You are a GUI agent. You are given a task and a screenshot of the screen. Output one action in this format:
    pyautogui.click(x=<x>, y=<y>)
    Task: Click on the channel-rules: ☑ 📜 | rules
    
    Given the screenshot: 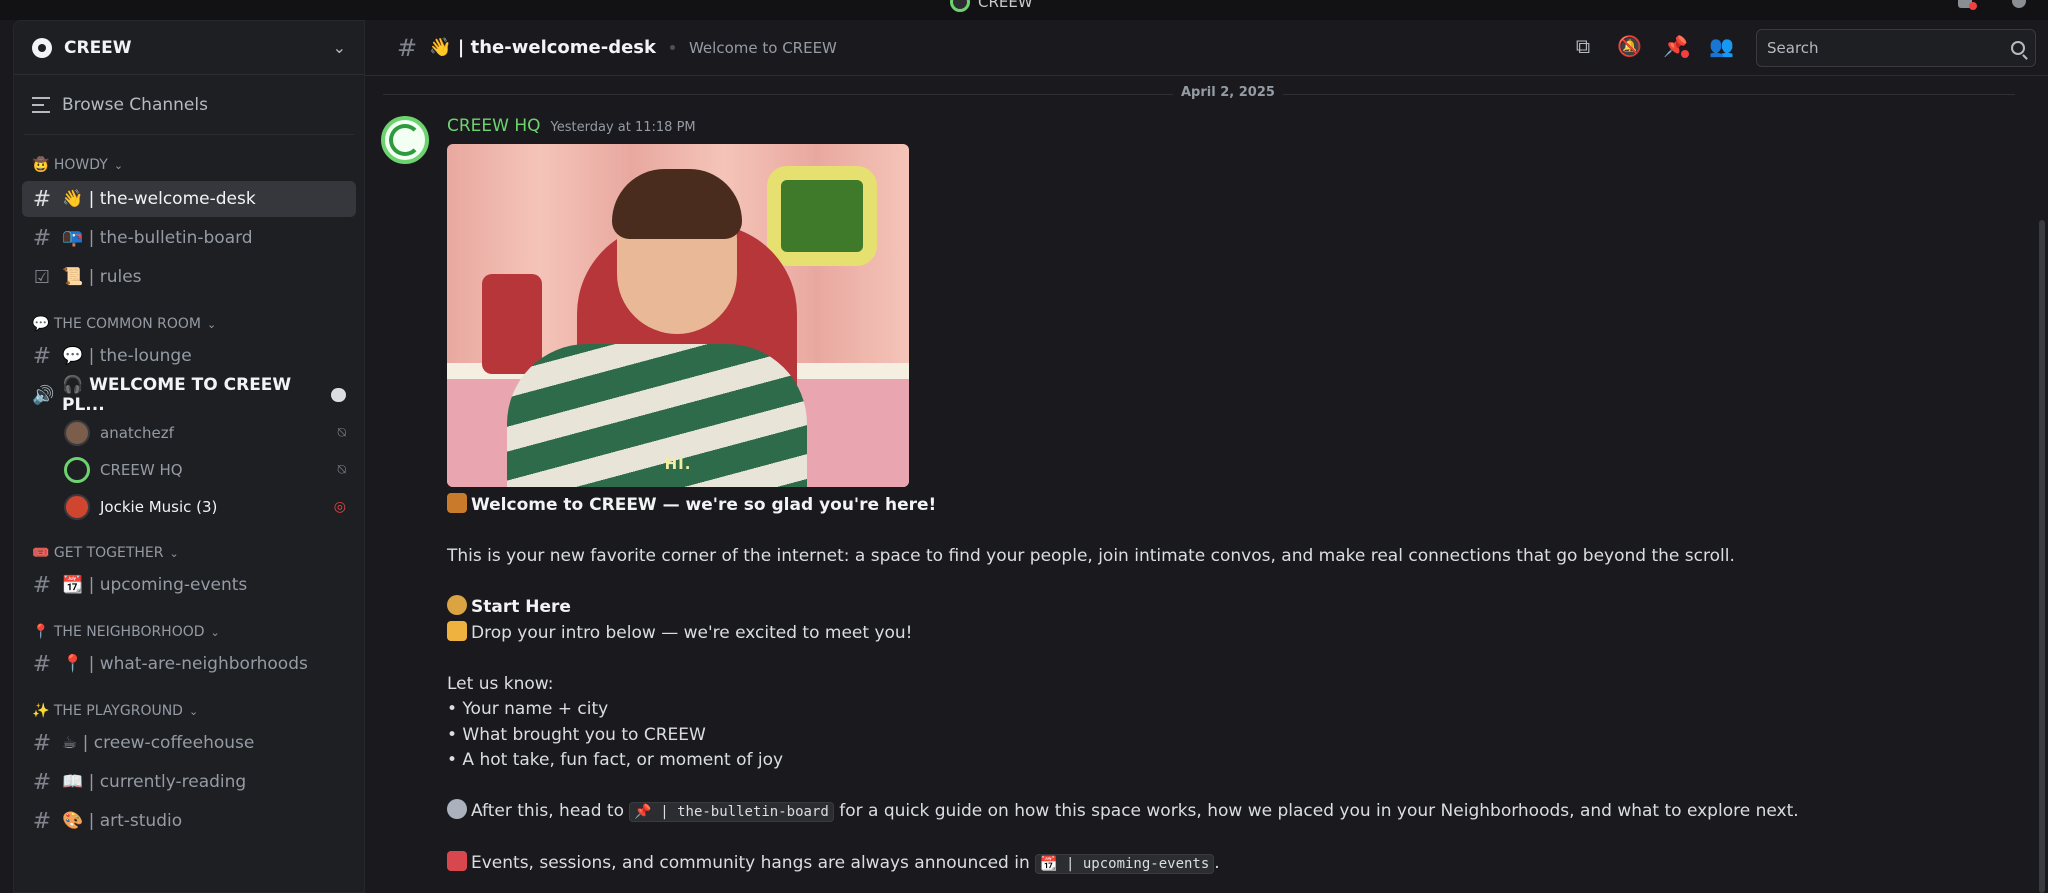 What is the action you would take?
    pyautogui.click(x=189, y=277)
    